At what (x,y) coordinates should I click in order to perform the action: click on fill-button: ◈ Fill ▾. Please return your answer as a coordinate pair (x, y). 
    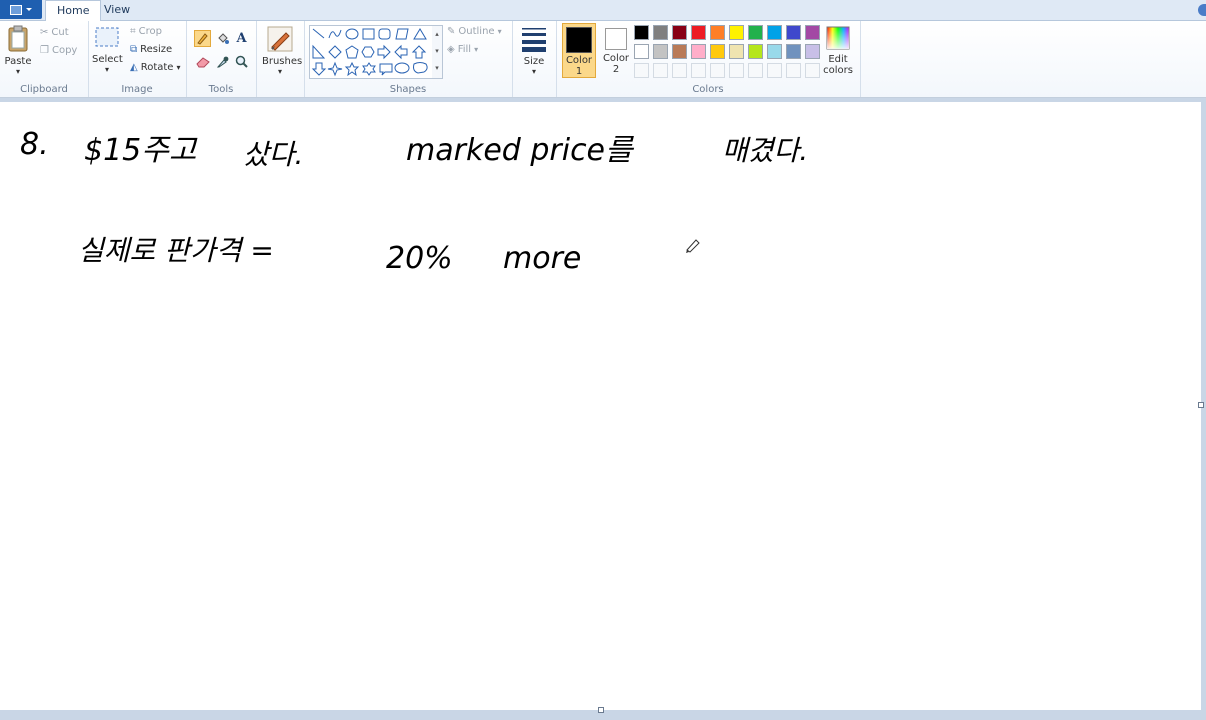
    Looking at the image, I should click on (462, 49).